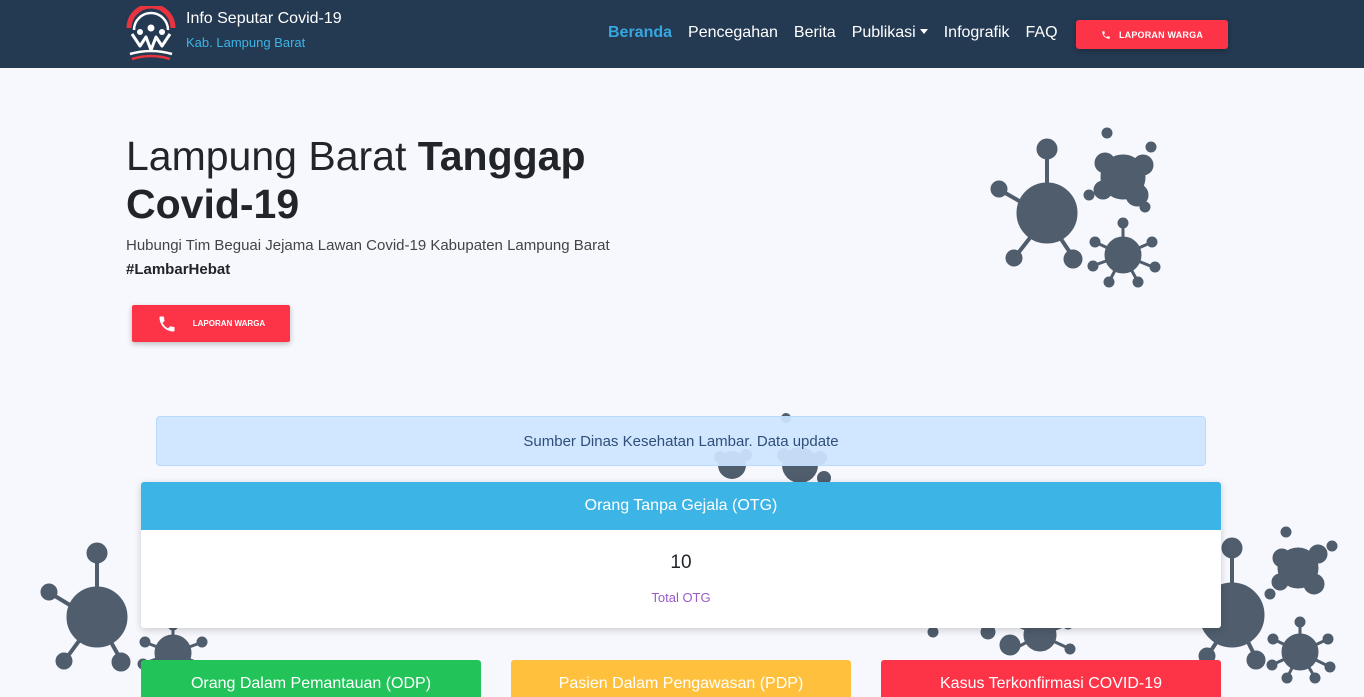  Describe the element at coordinates (1161, 34) in the screenshot. I see `laporan-warga-nav-label: LAPORAN WARGA` at that location.